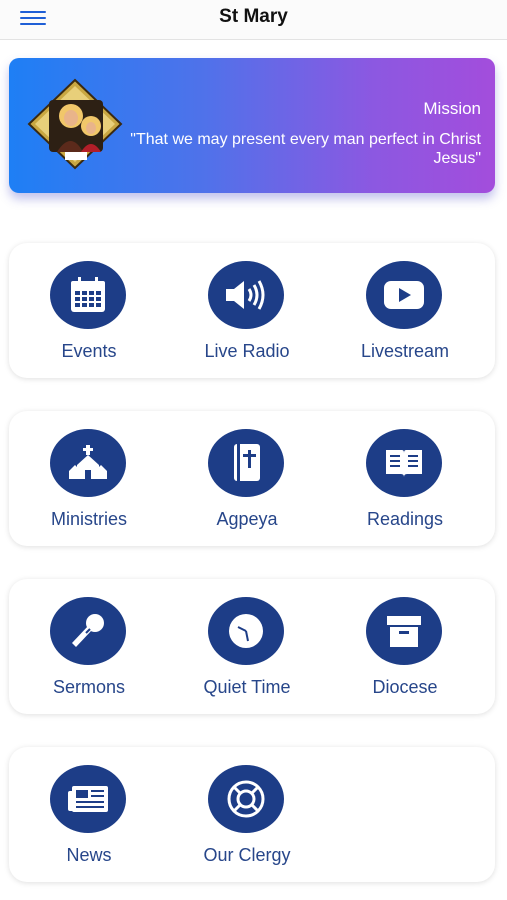 Image resolution: width=507 pixels, height=900 pixels. What do you see at coordinates (246, 631) in the screenshot?
I see `clock-icon` at bounding box center [246, 631].